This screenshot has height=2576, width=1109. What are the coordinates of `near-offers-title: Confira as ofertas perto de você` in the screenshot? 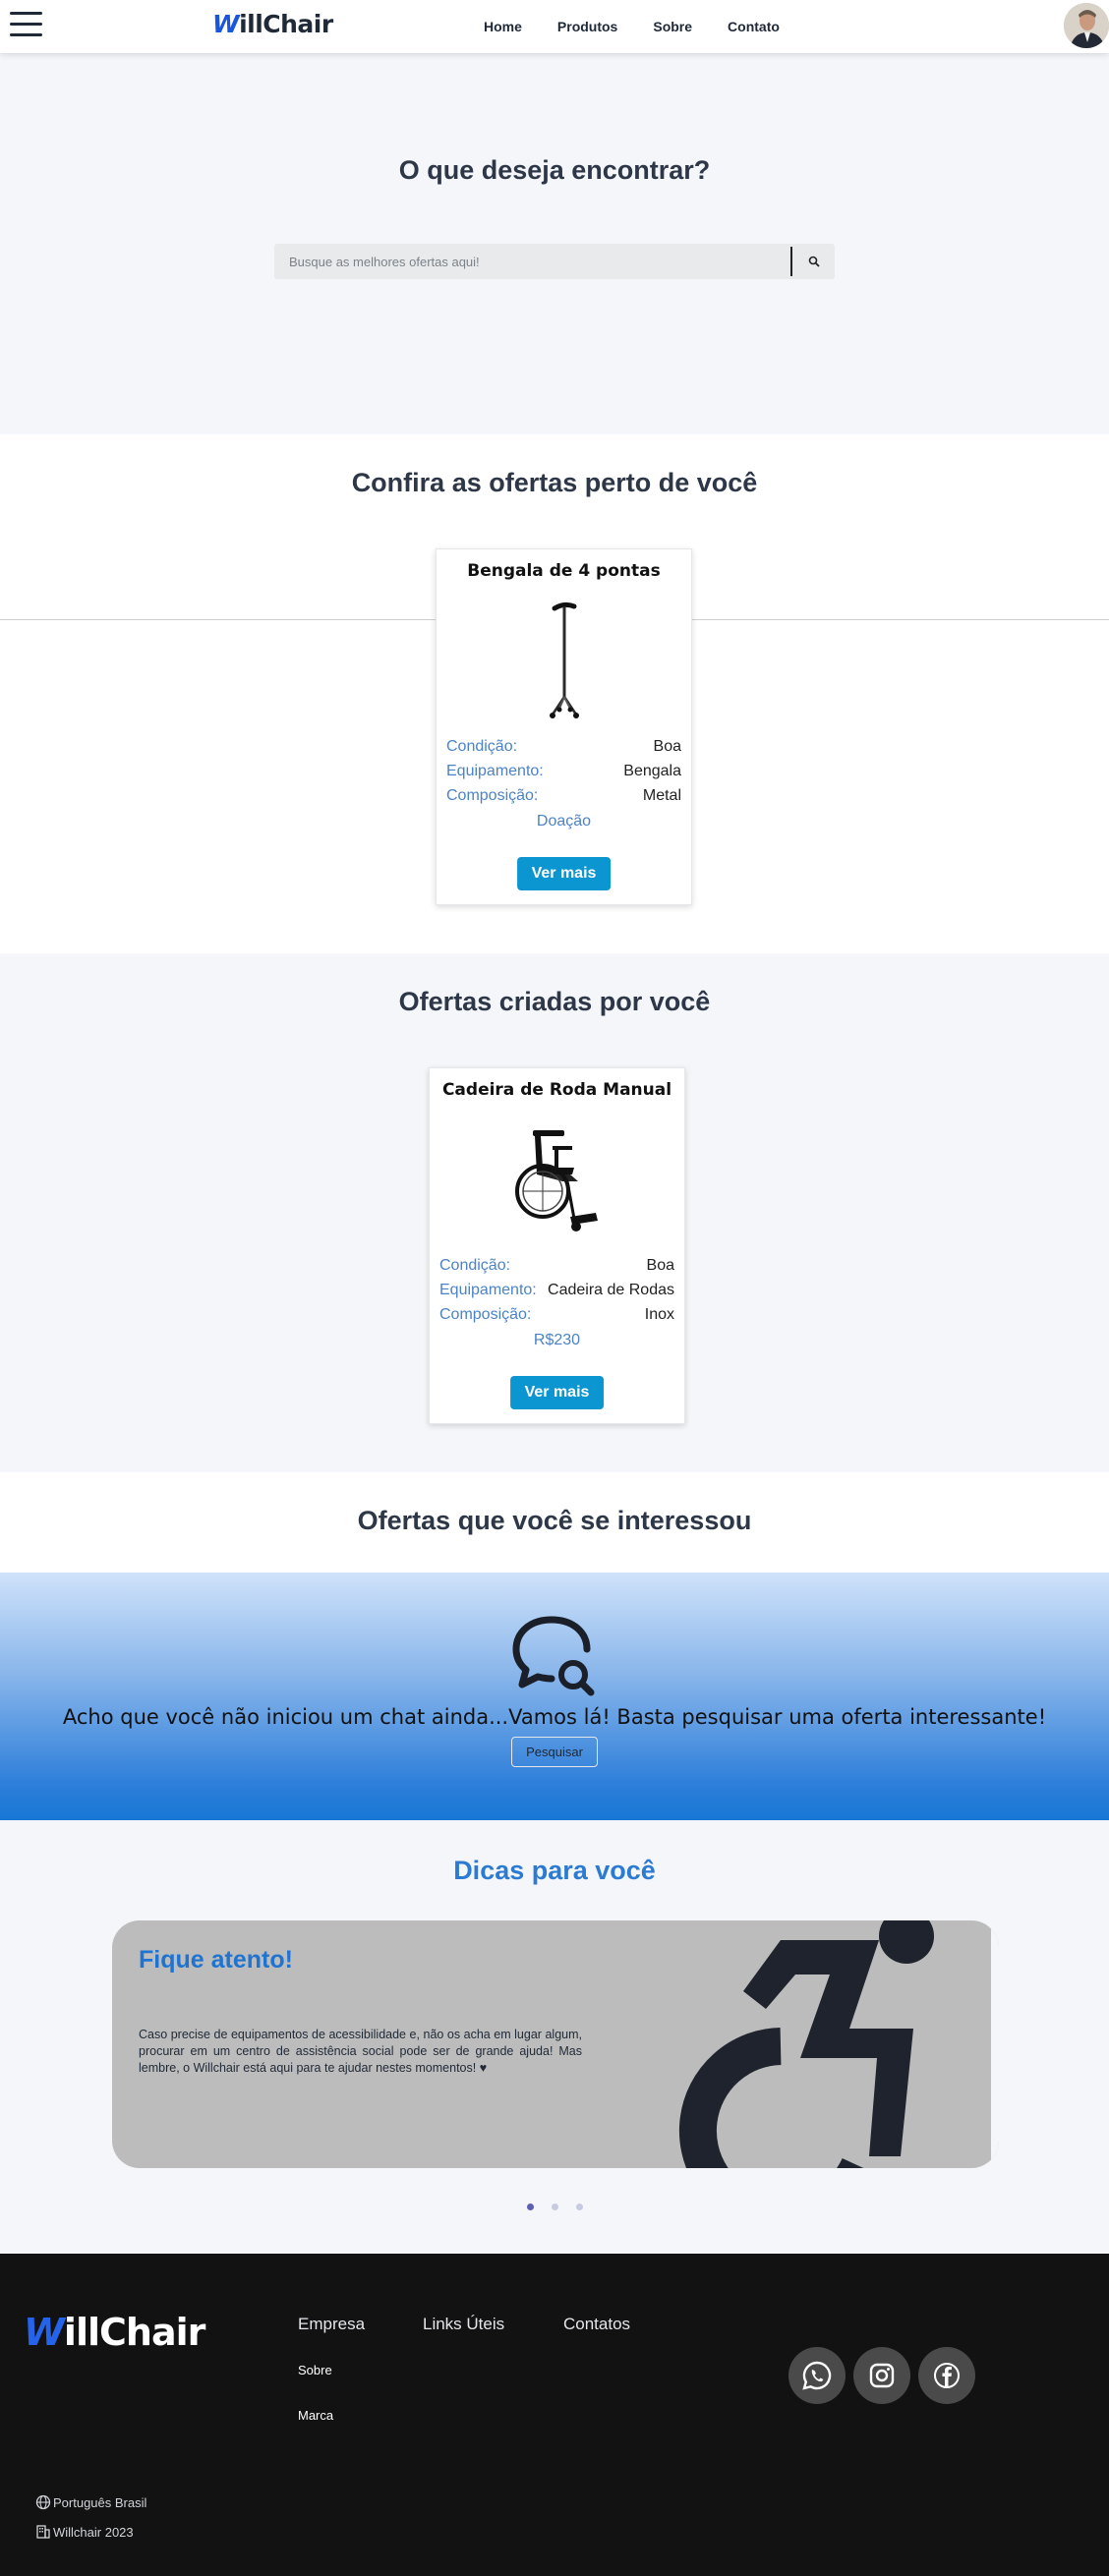 It's located at (554, 483).